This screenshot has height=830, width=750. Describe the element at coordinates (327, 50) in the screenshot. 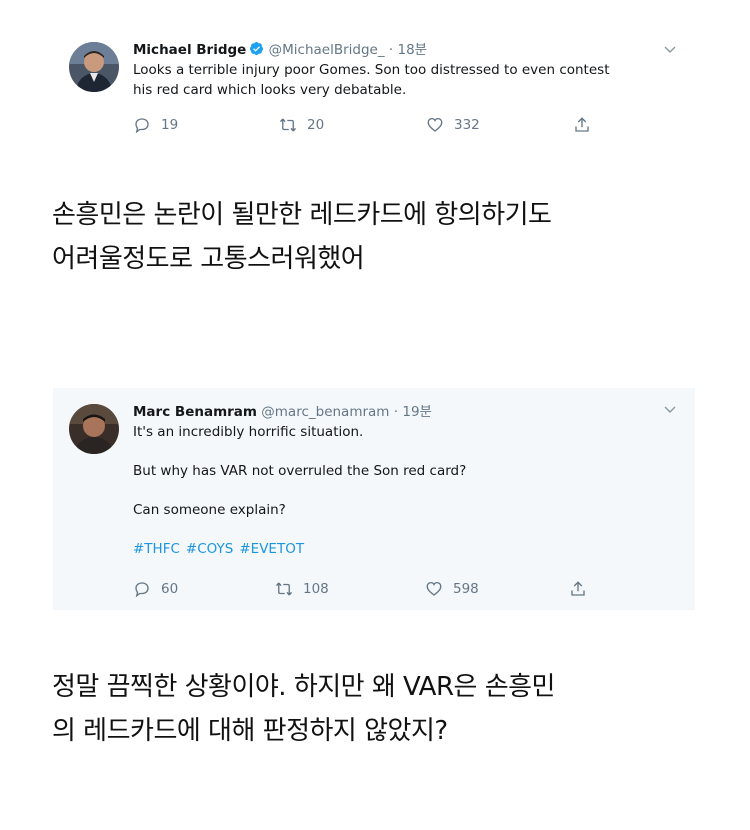

I see `author-handle: @MichaelBridge_` at that location.